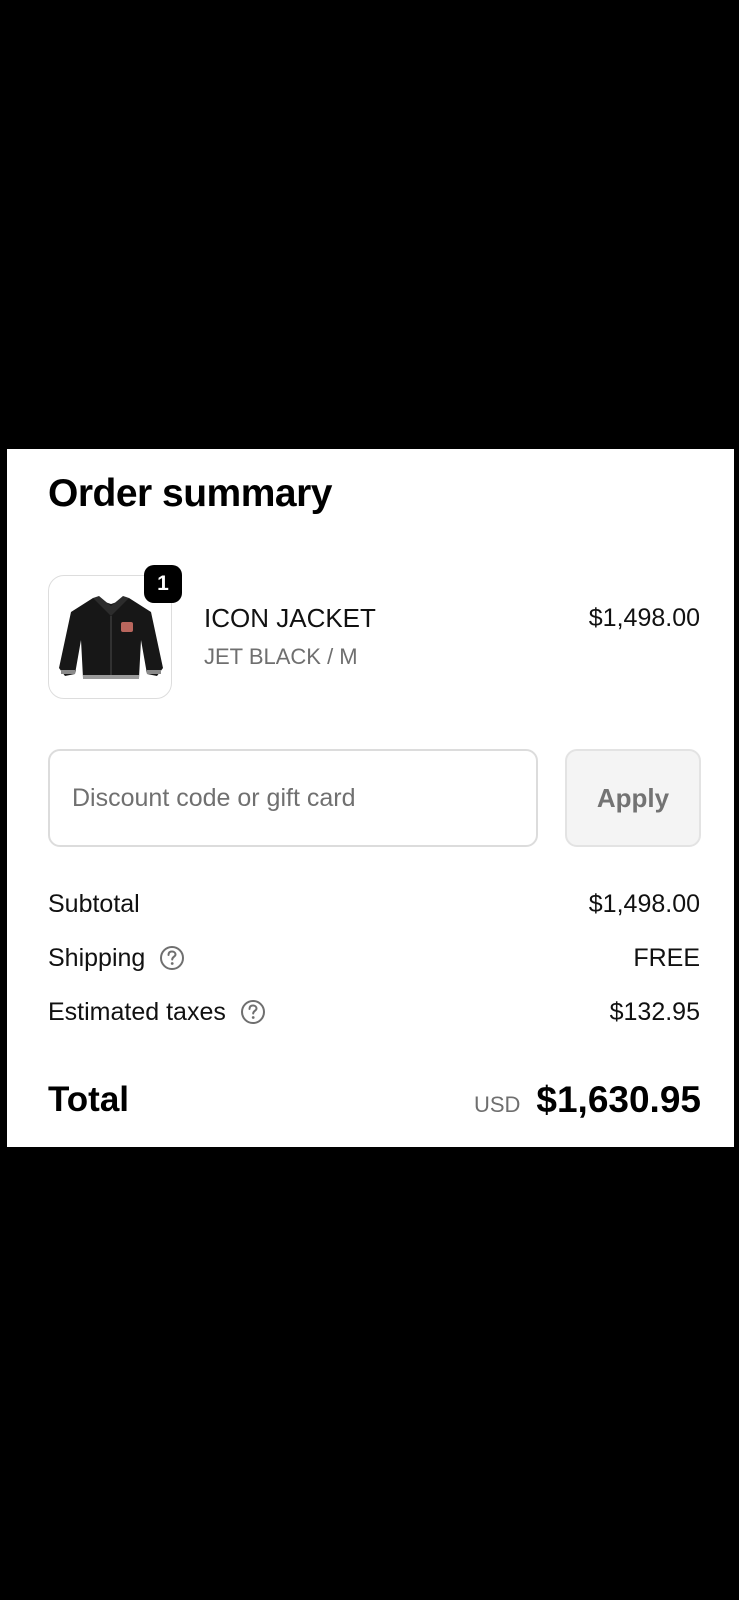 This screenshot has height=1600, width=739. I want to click on order-summary-title: Order summary, so click(190, 493).